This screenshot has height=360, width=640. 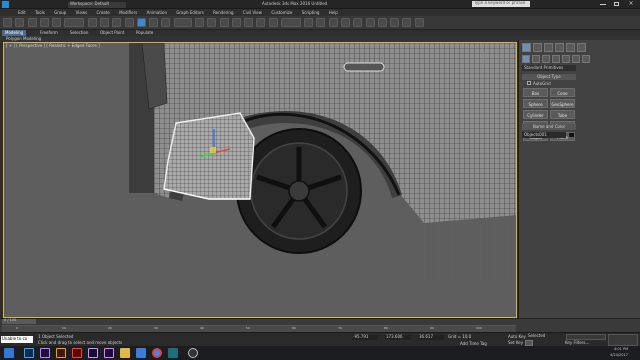 What do you see at coordinates (77, 353) in the screenshot?
I see `acrobat-icon` at bounding box center [77, 353].